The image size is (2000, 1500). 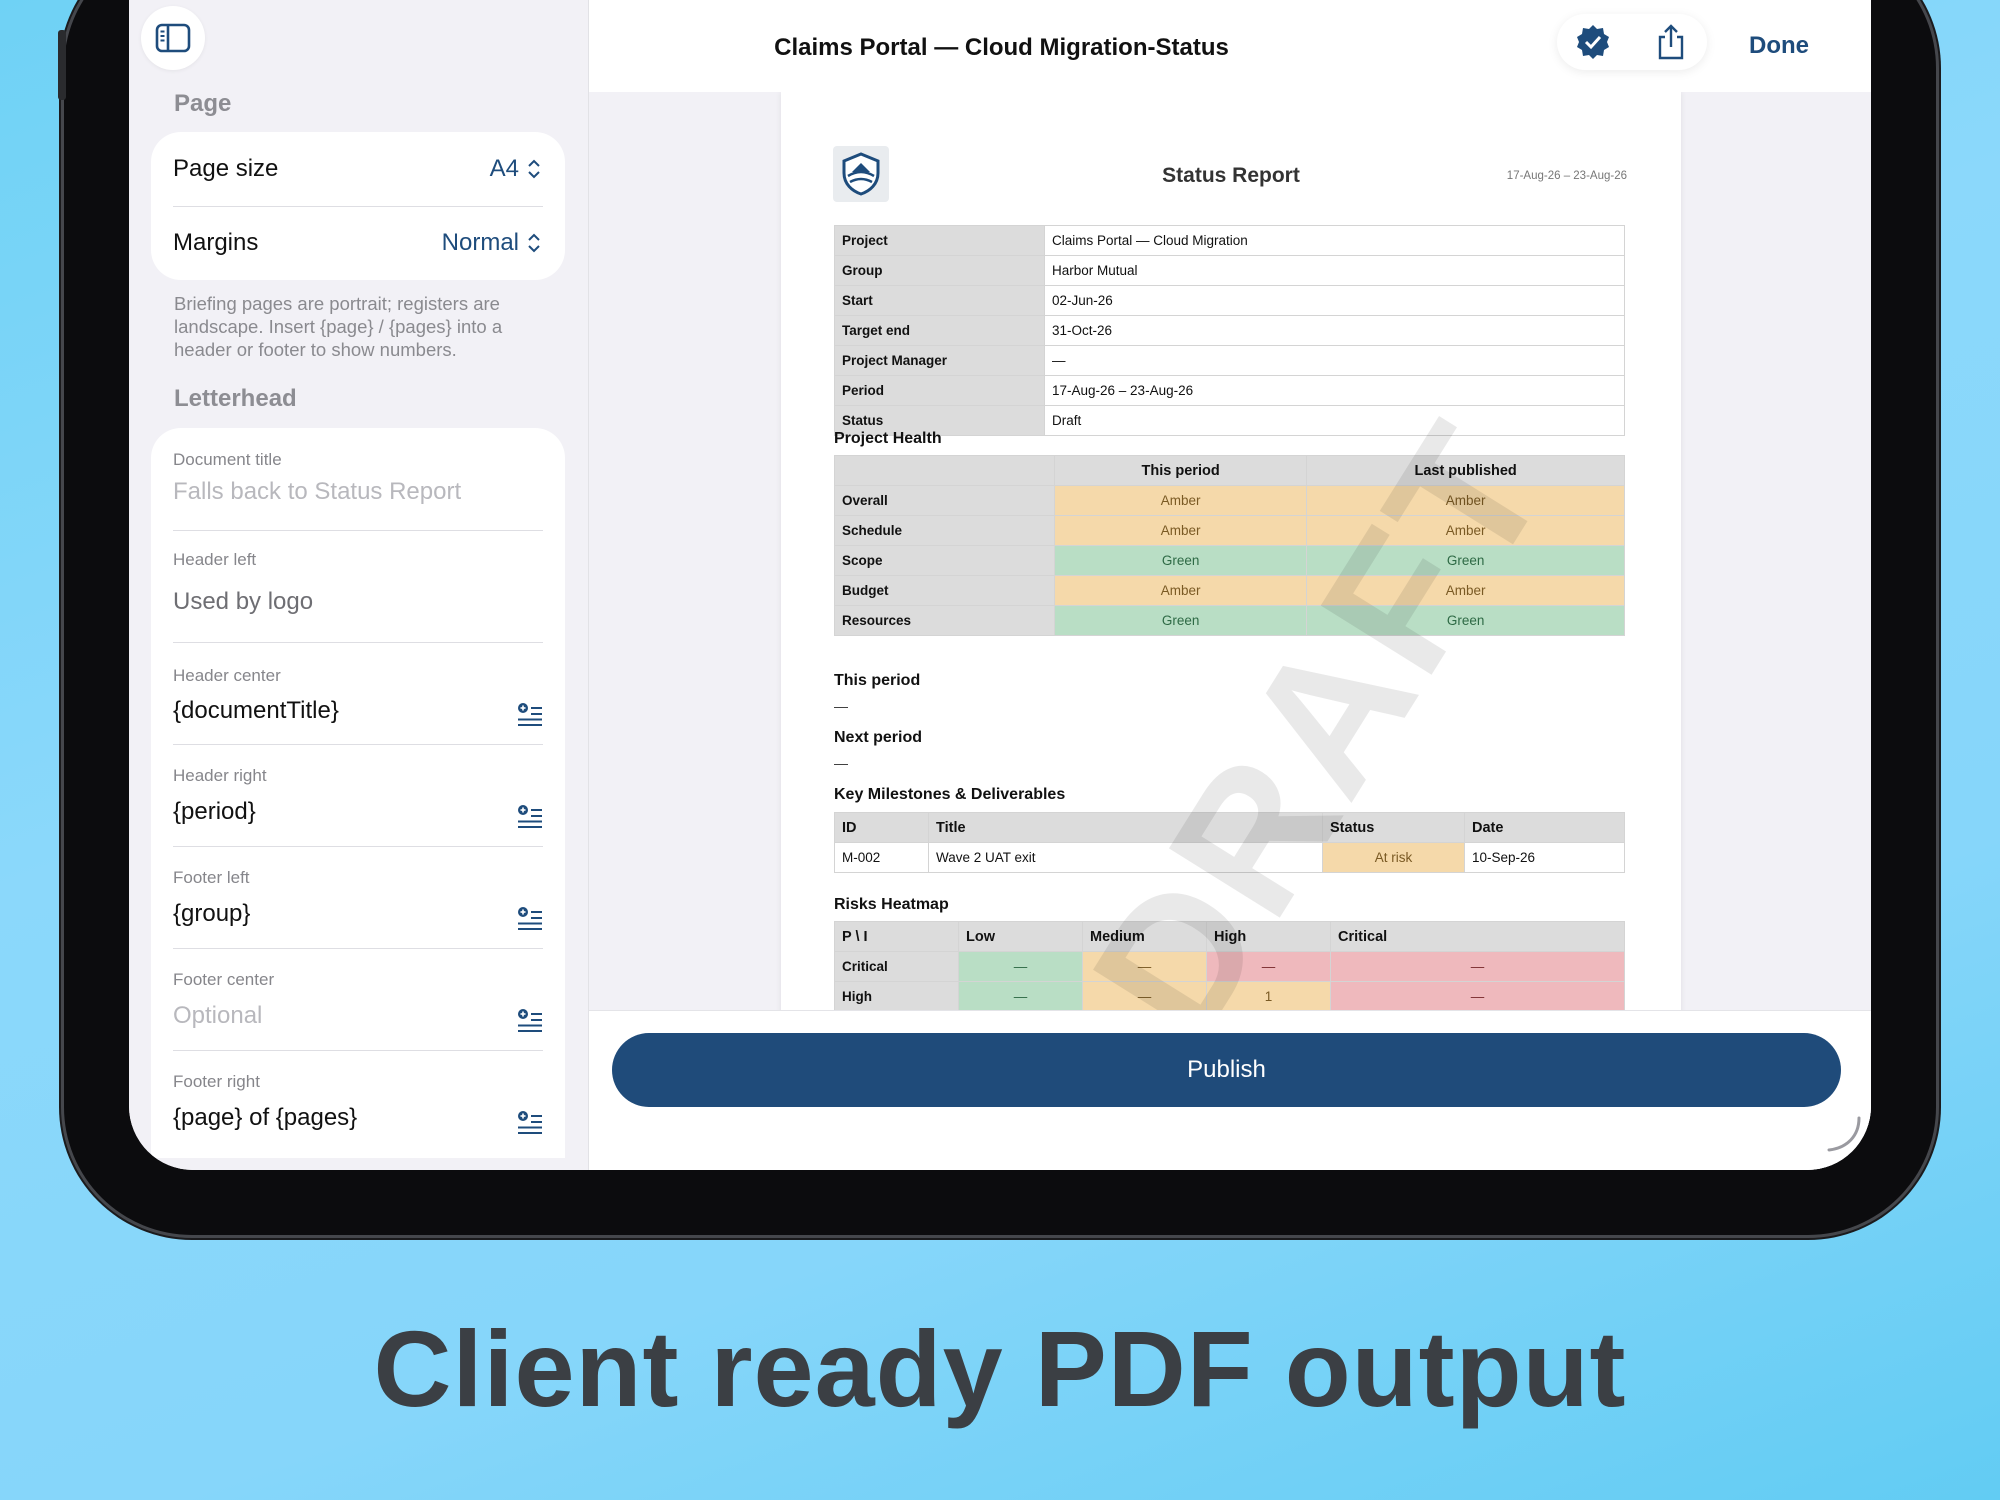 I want to click on page-size-label: Page size, so click(x=226, y=168).